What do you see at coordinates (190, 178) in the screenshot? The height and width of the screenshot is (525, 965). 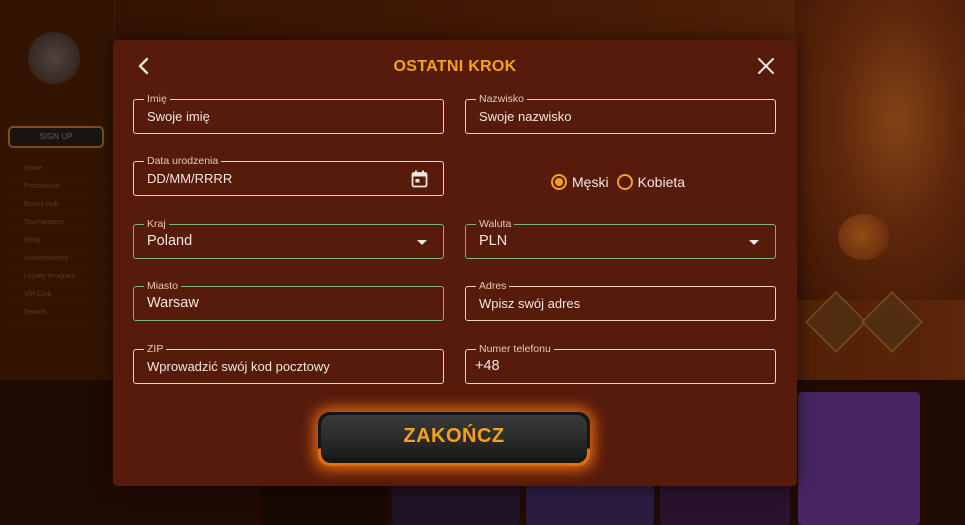 I see `birth-date-placeholder: DD/MM/RRRR` at bounding box center [190, 178].